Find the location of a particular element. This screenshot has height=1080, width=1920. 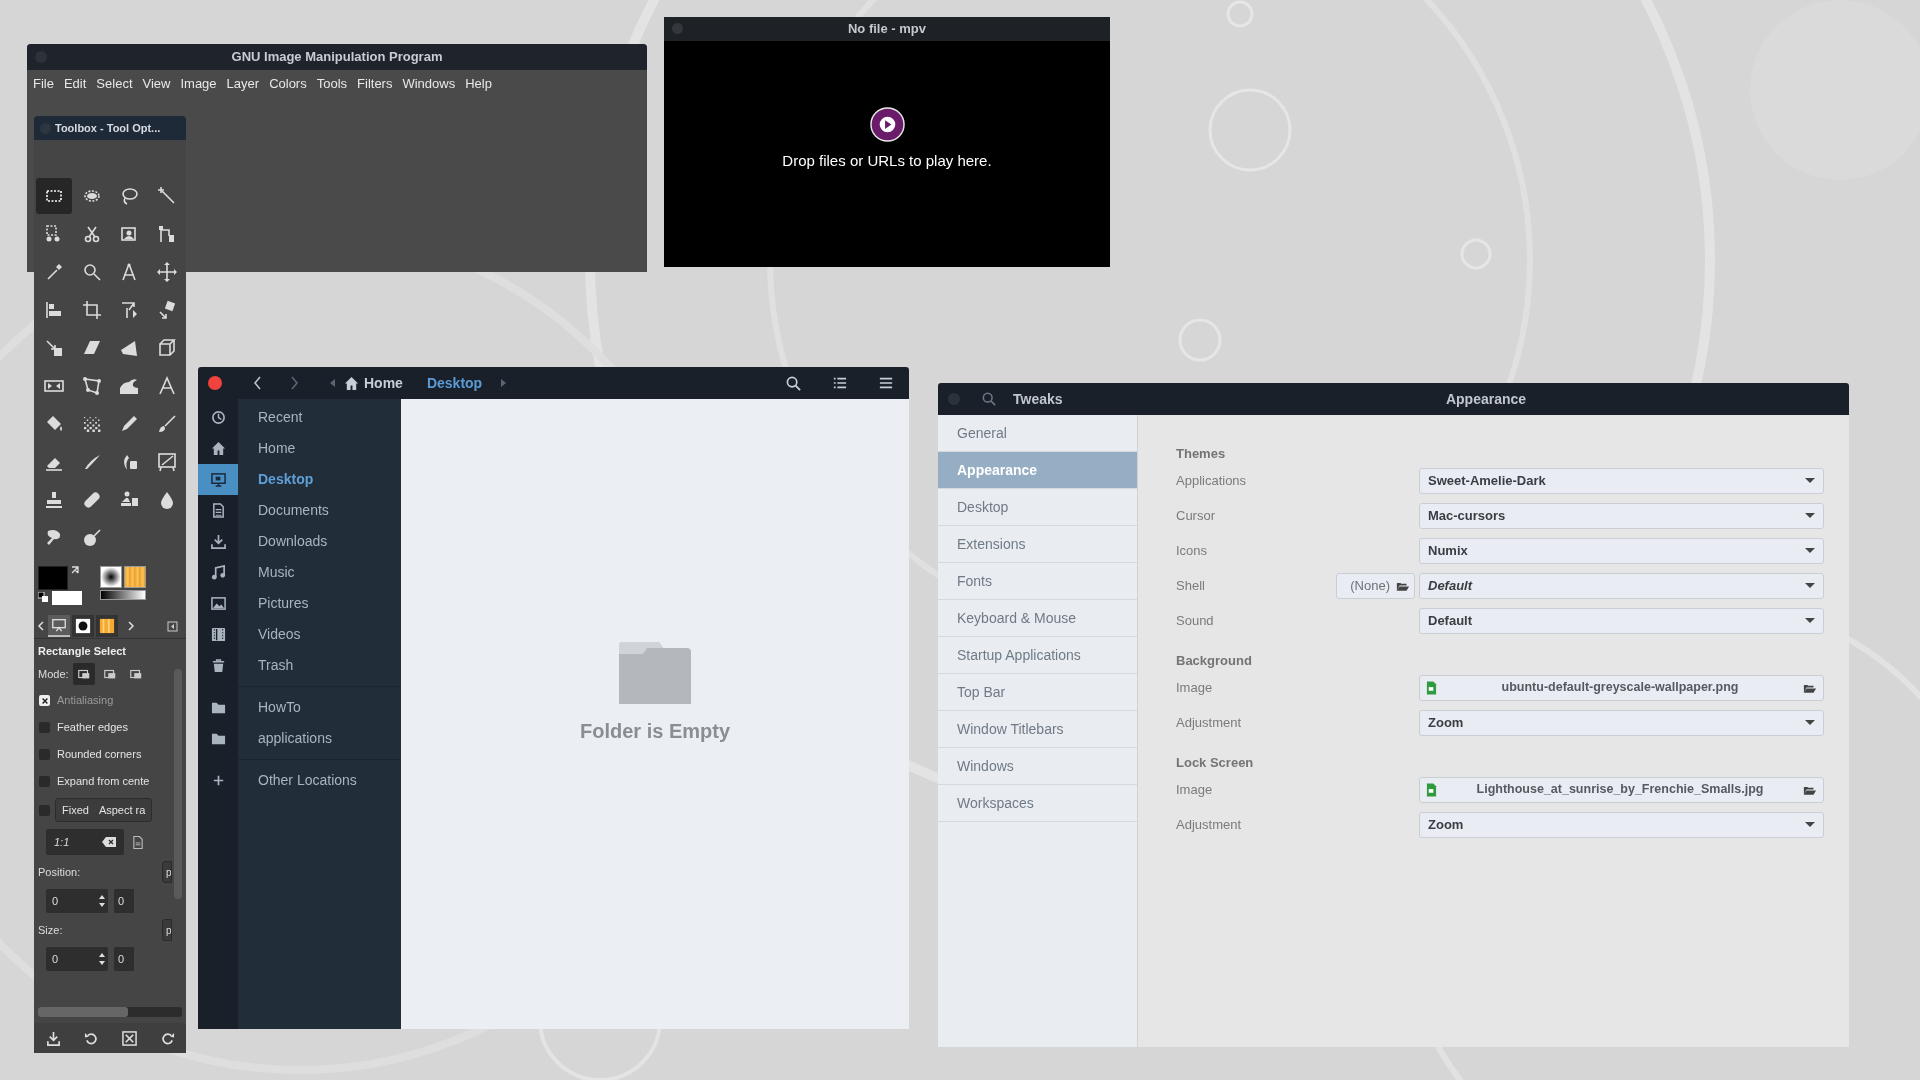

sidebar-item: Startup Applications is located at coordinates (1037, 655).